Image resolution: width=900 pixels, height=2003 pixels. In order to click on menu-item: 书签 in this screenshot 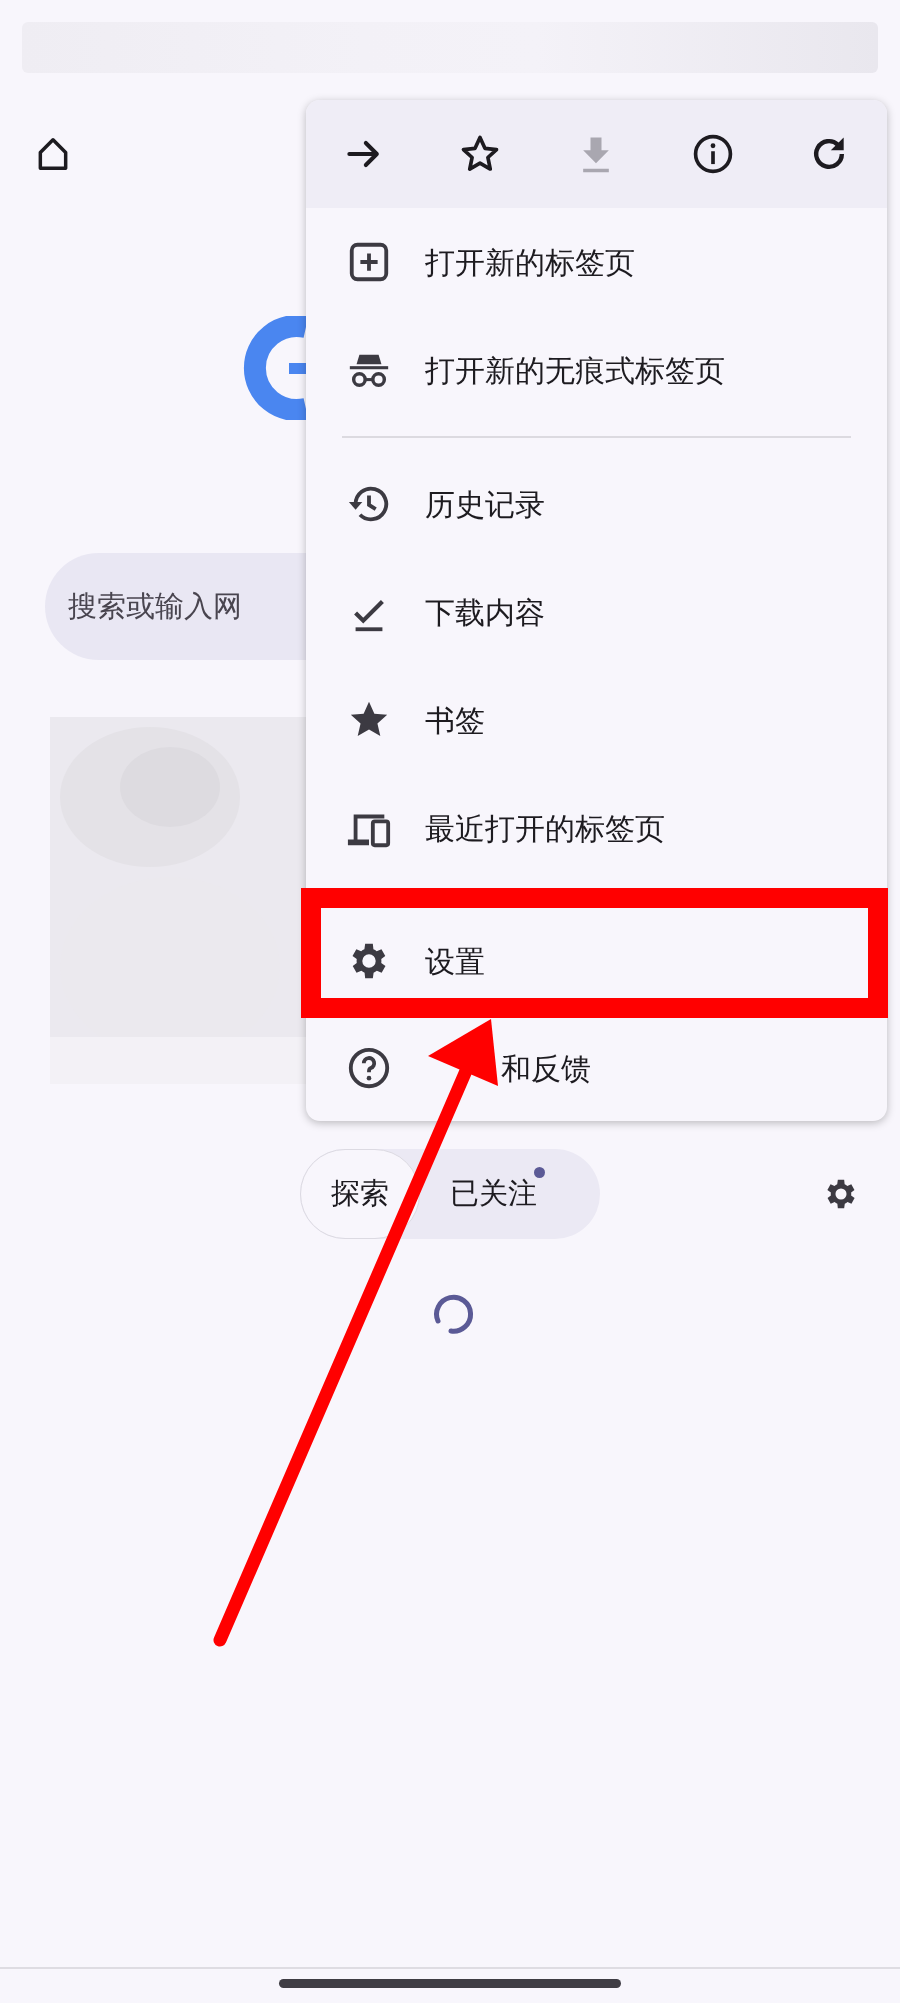, I will do `click(596, 720)`.